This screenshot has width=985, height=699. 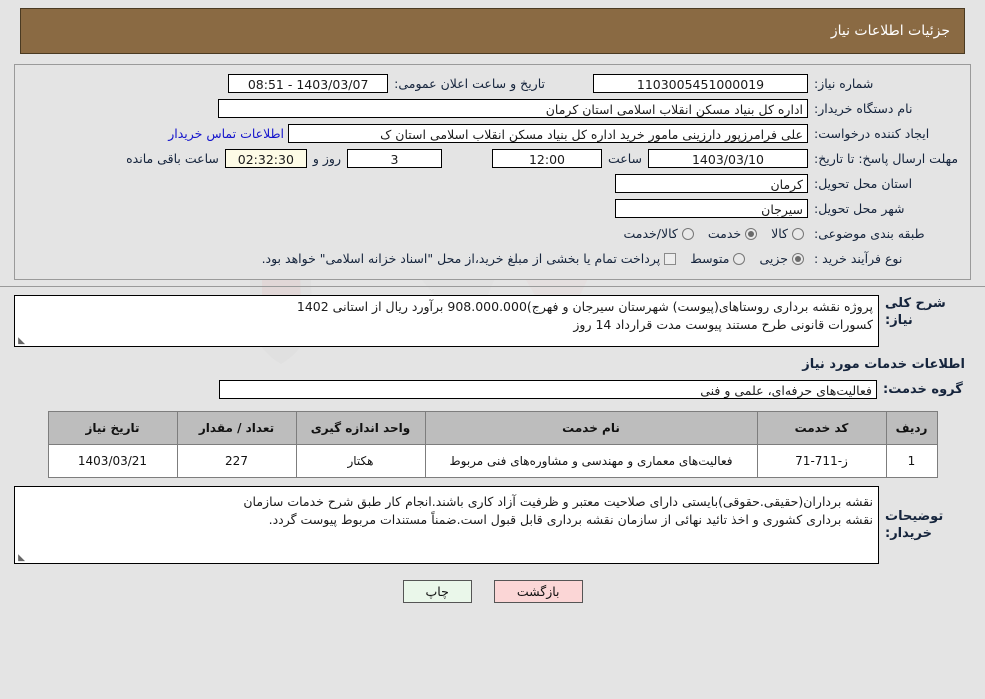 I want to click on announce-datetime-input: 1403/03/07 - 08:51, so click(x=308, y=83).